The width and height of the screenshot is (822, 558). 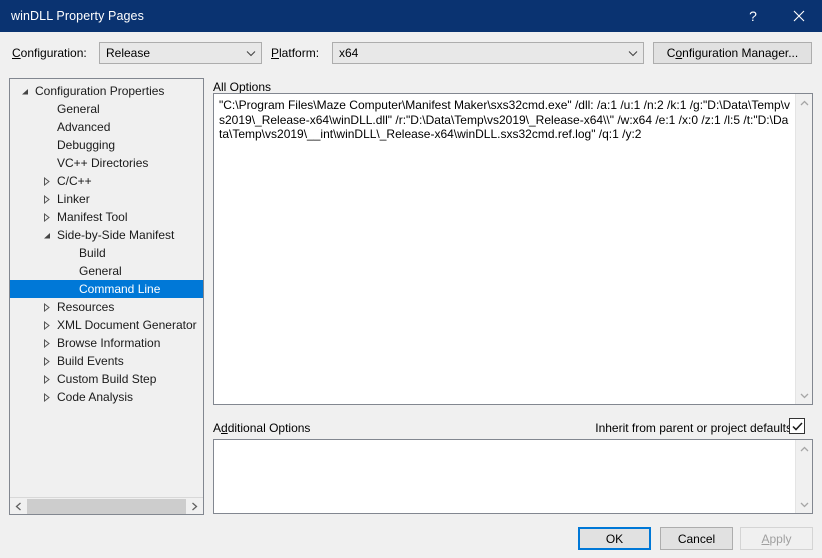 I want to click on tree-item-label: Linker, so click(x=73, y=199).